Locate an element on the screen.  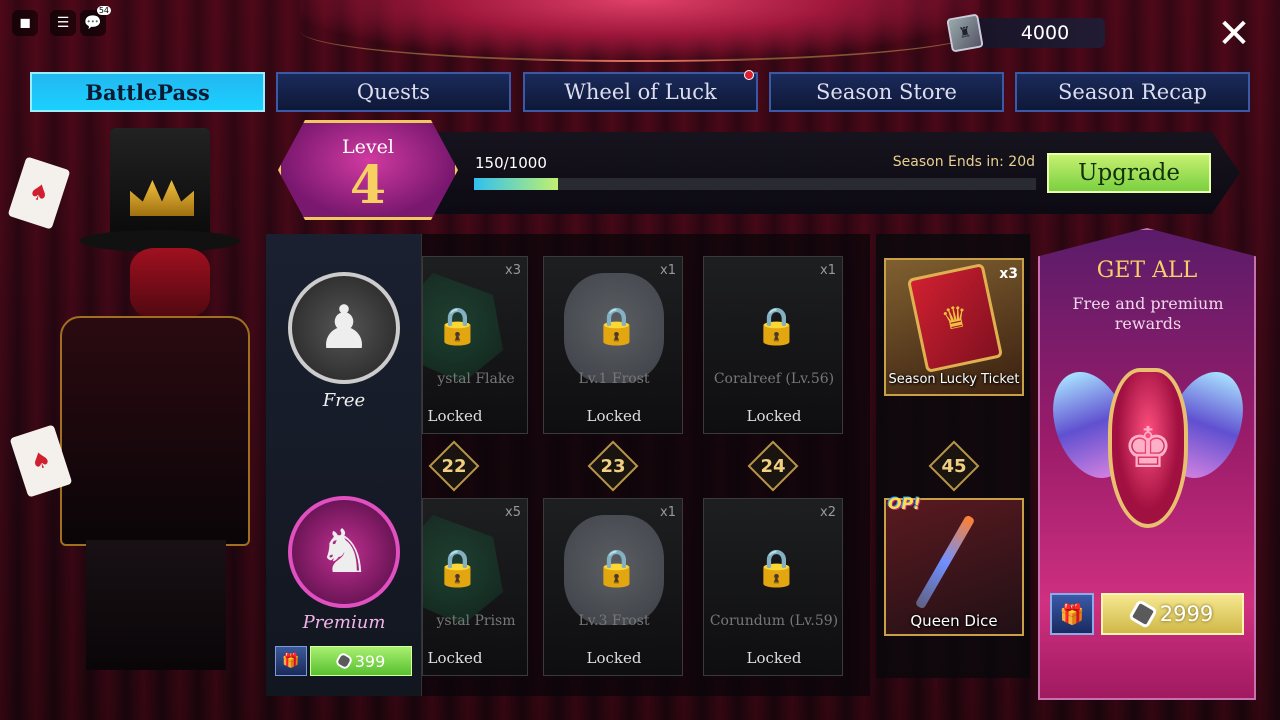
reward-name: Corundum (Lv.59) is located at coordinates (774, 621).